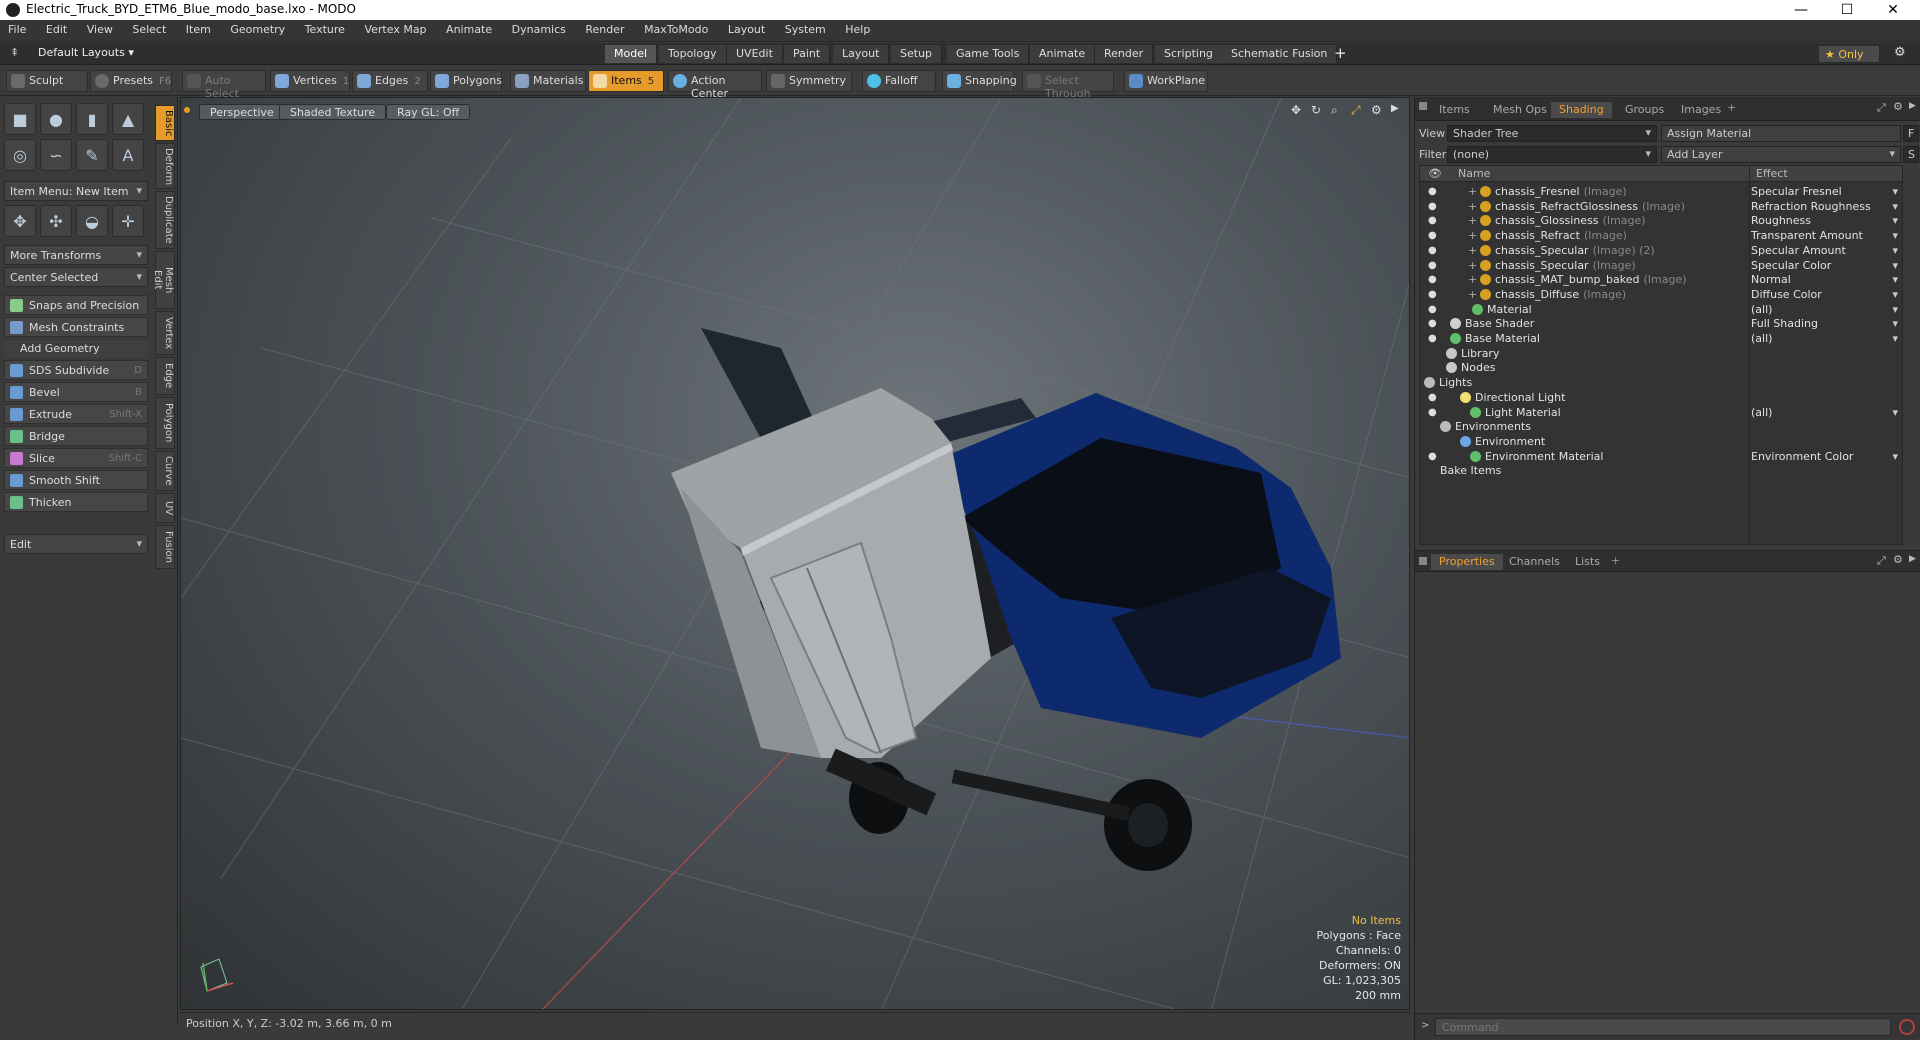 Image resolution: width=1920 pixels, height=1040 pixels. What do you see at coordinates (17, 29) in the screenshot?
I see `menu-file: File` at bounding box center [17, 29].